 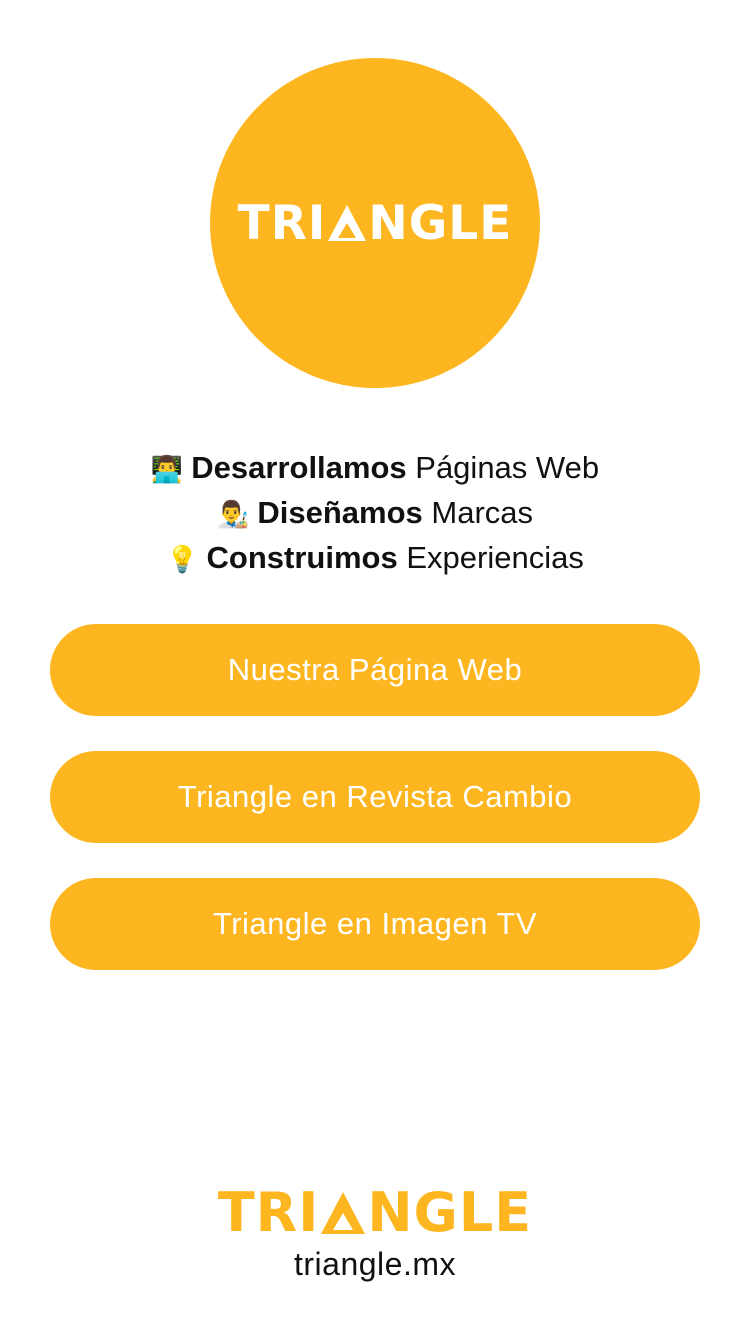 I want to click on footer-logo: TRI NGLE, so click(x=375, y=1213).